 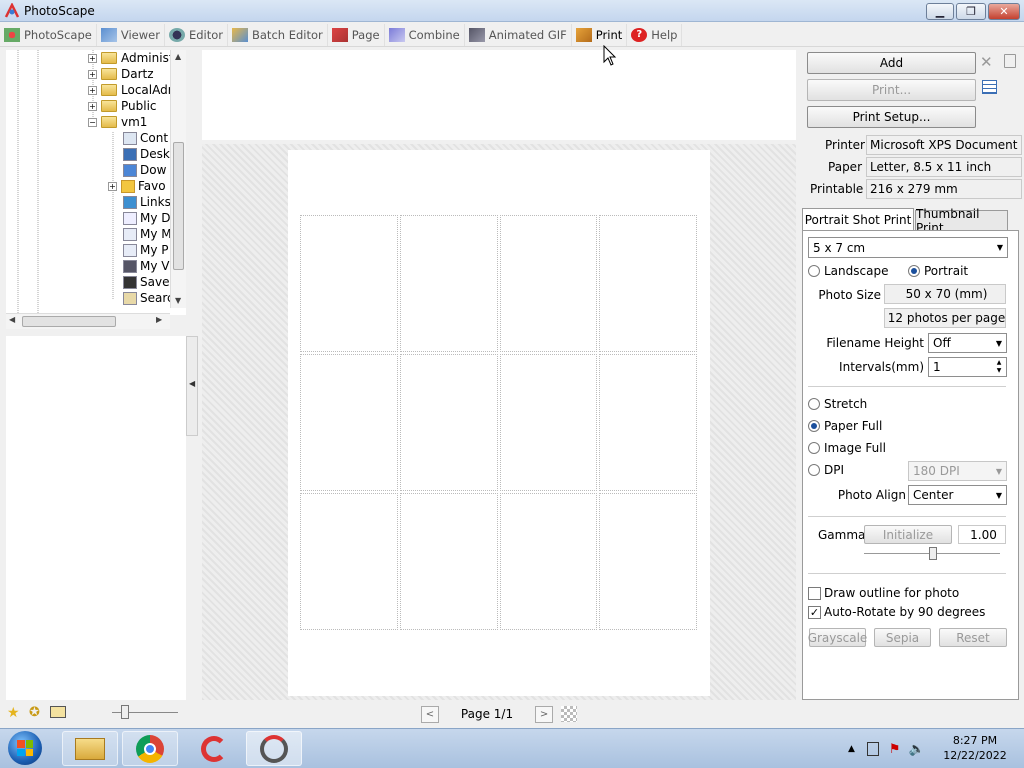 What do you see at coordinates (25, 748) in the screenshot?
I see `start-button` at bounding box center [25, 748].